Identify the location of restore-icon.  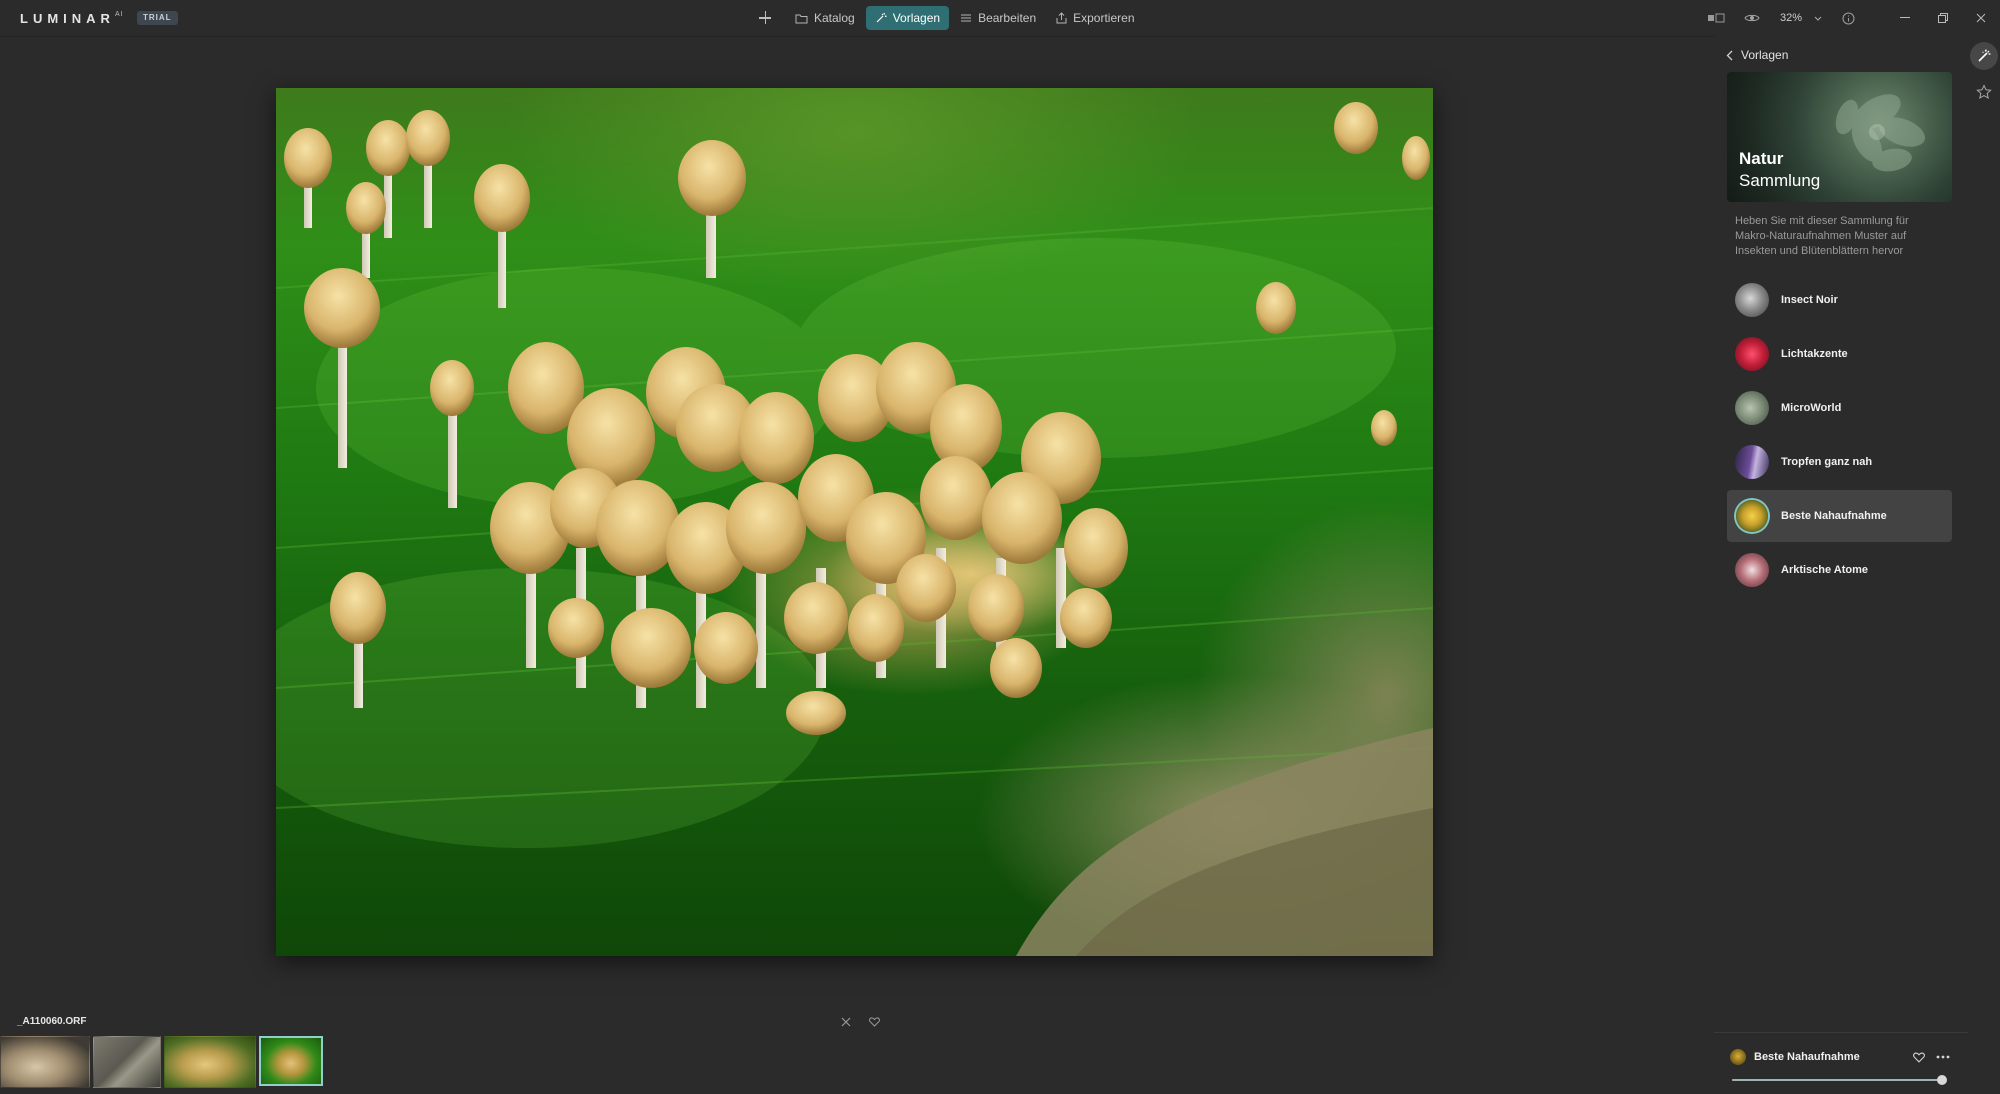
(1943, 18).